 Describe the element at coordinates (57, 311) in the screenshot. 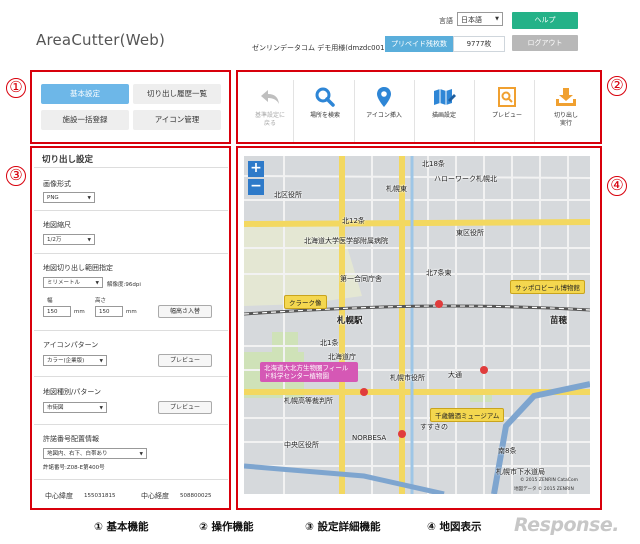

I see `width-input: 150` at that location.